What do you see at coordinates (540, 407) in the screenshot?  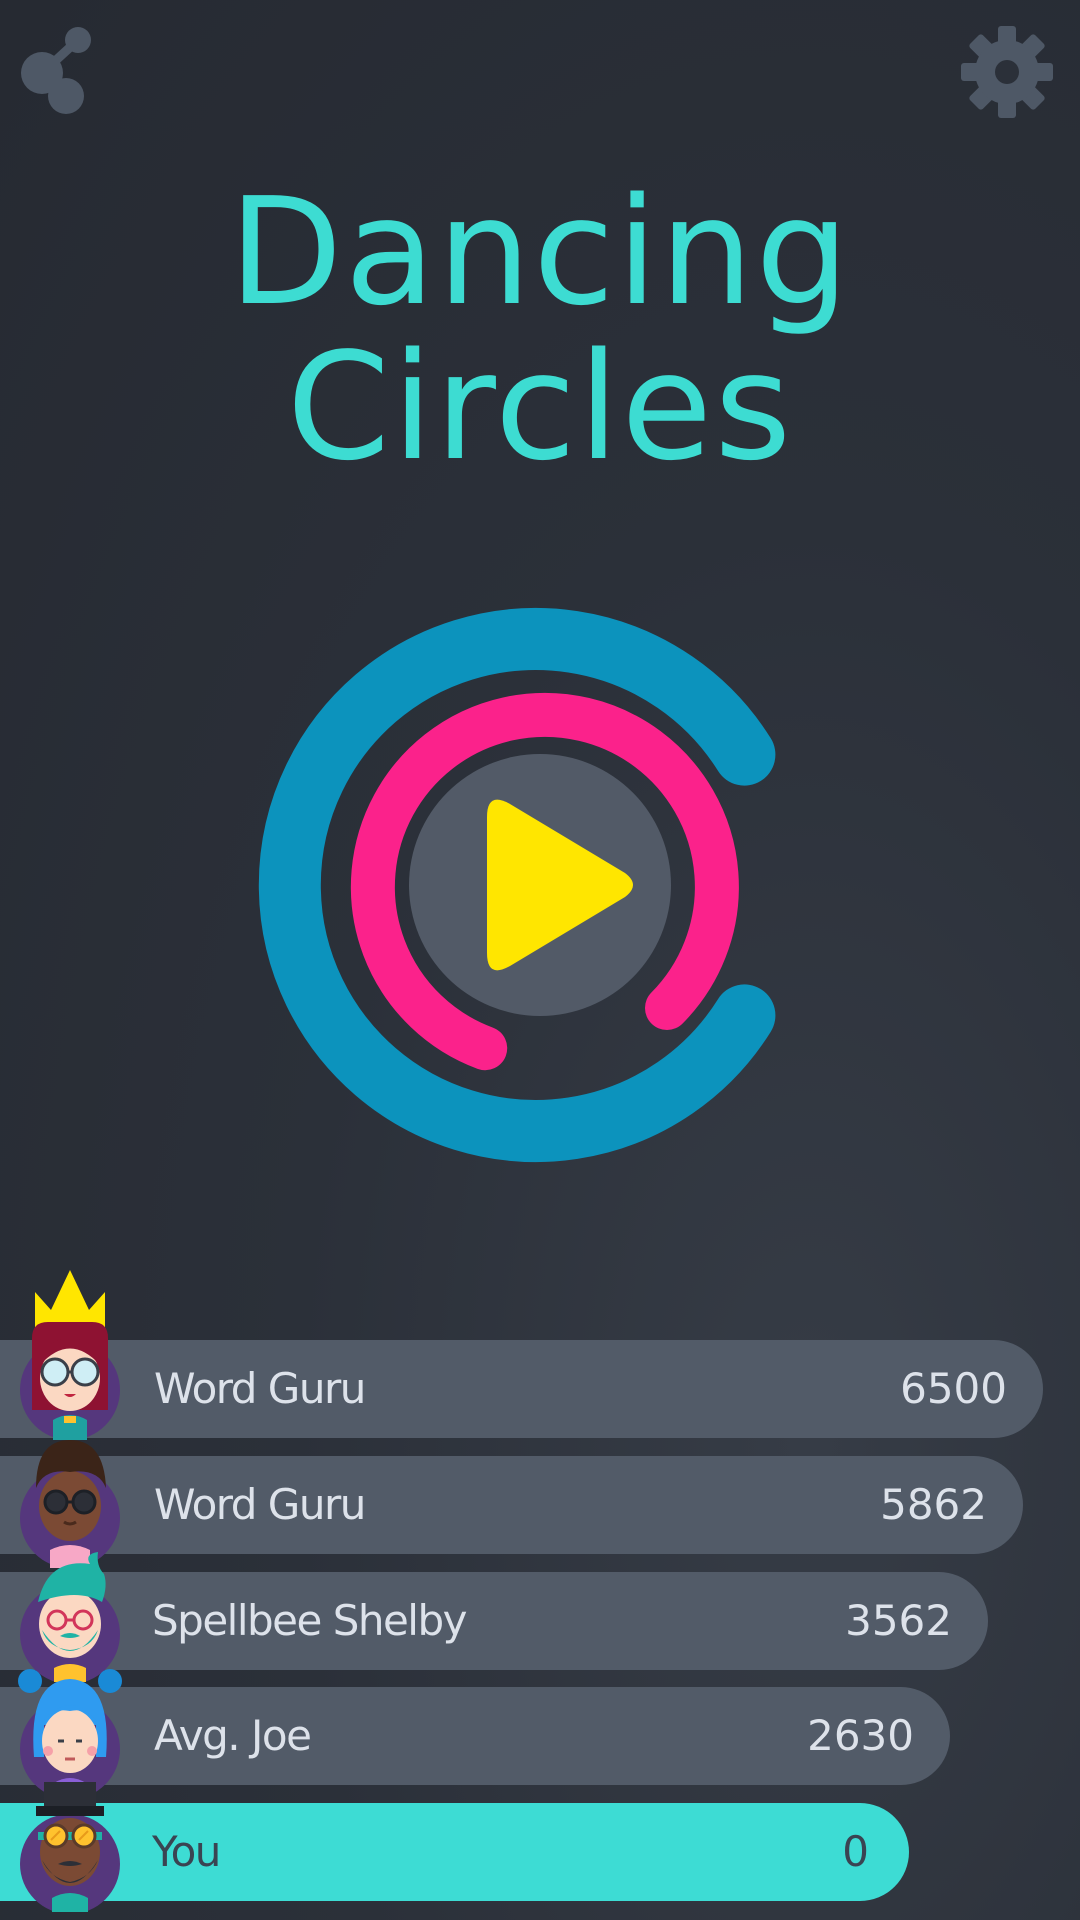 I see `game-title-line-2: Circles` at bounding box center [540, 407].